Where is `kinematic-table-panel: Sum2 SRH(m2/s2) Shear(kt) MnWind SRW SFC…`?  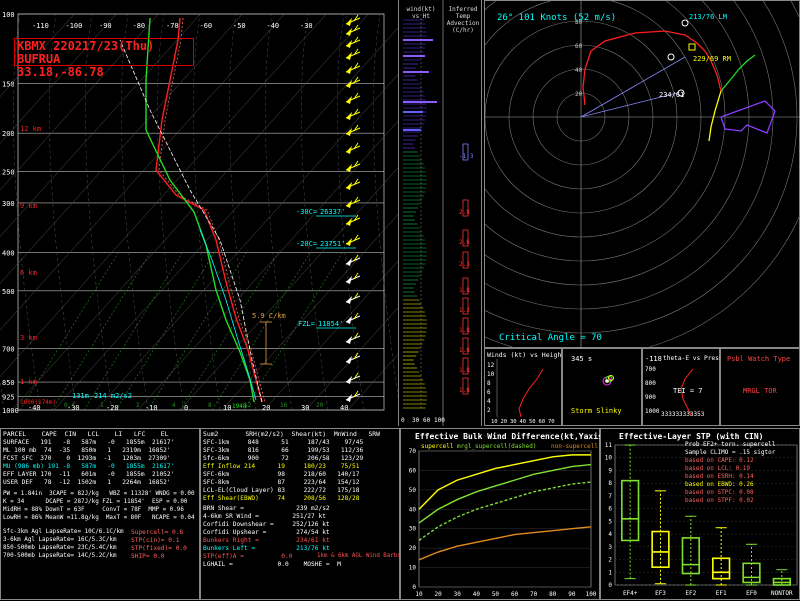
kinematic-table-panel: Sum2 SRH(m2/s2) Shear(kt) MnWind SRW SFC… is located at coordinates (300, 514).